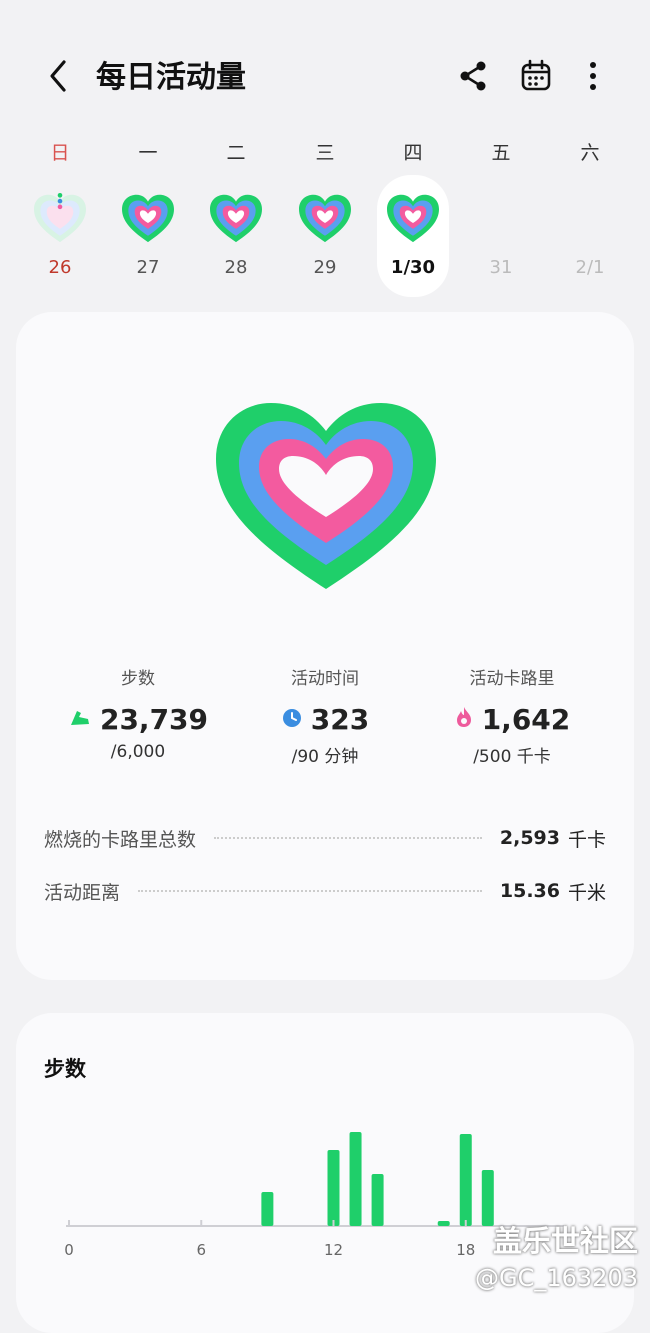 The height and width of the screenshot is (1333, 650). What do you see at coordinates (201, 1250) in the screenshot?
I see `x-tick-label: 6` at bounding box center [201, 1250].